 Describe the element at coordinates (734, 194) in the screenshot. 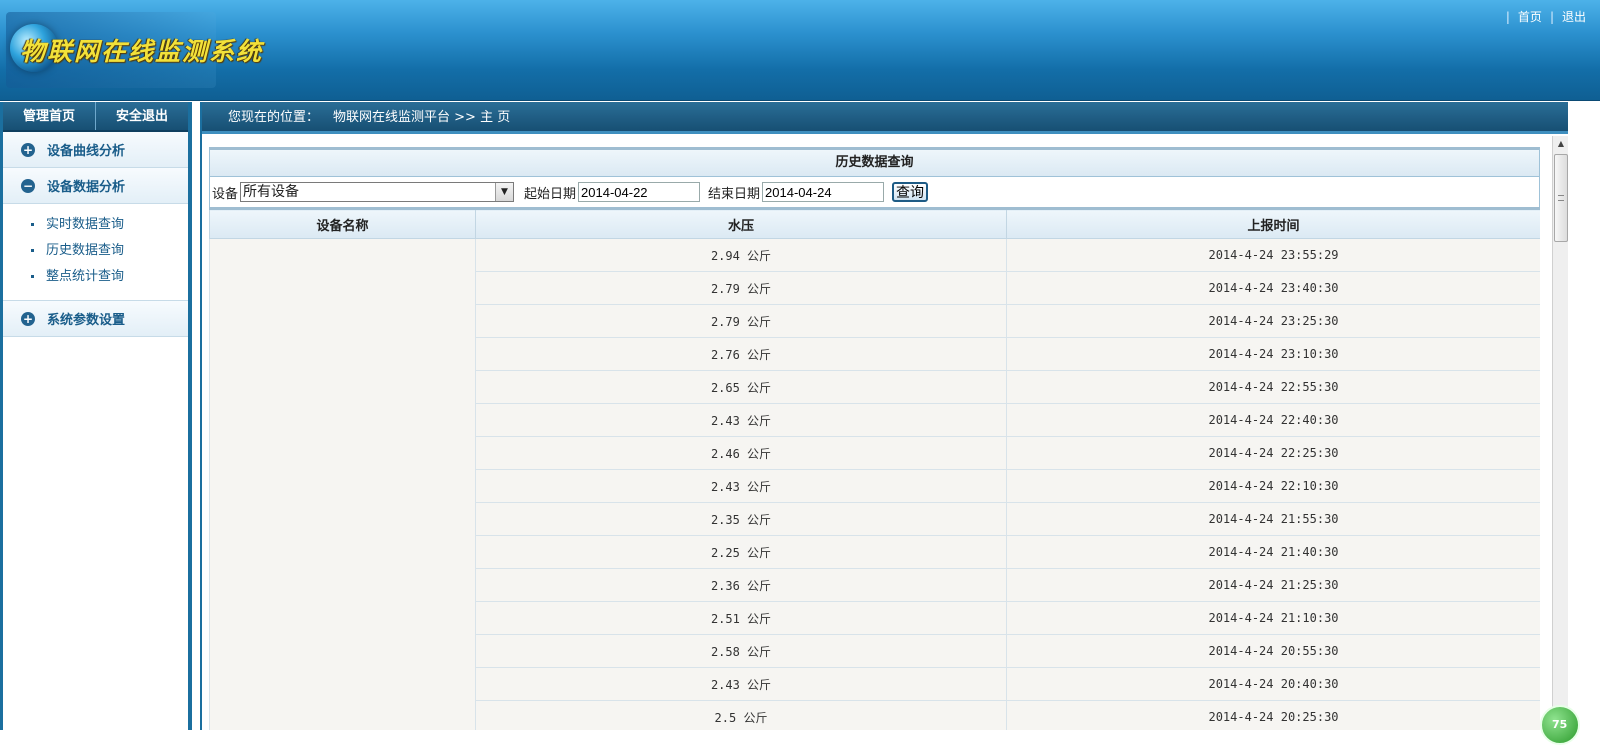

I see `end-date-label: 结束日期` at that location.